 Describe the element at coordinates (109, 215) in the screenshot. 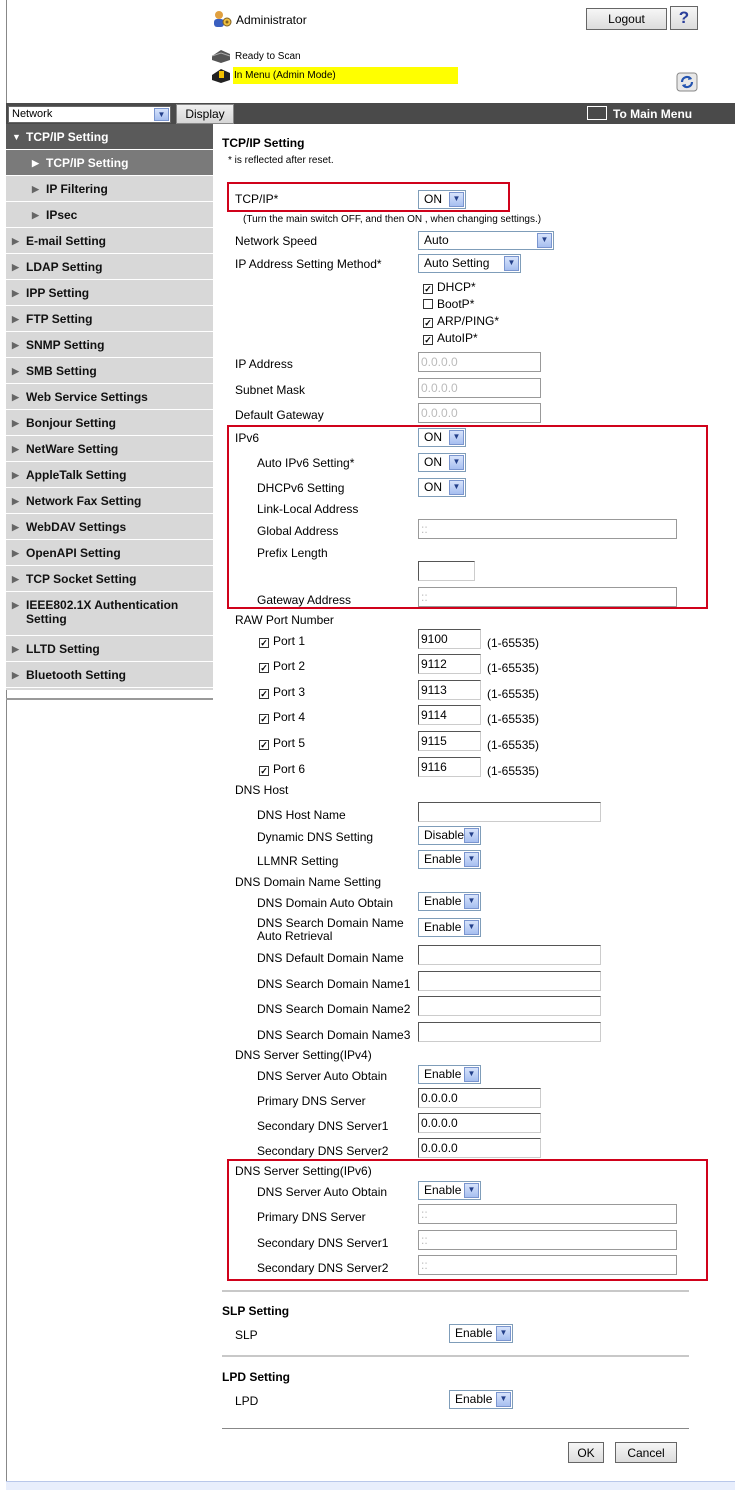

I see `sidebar-subitem-ipsec: ▶ IPsec` at that location.